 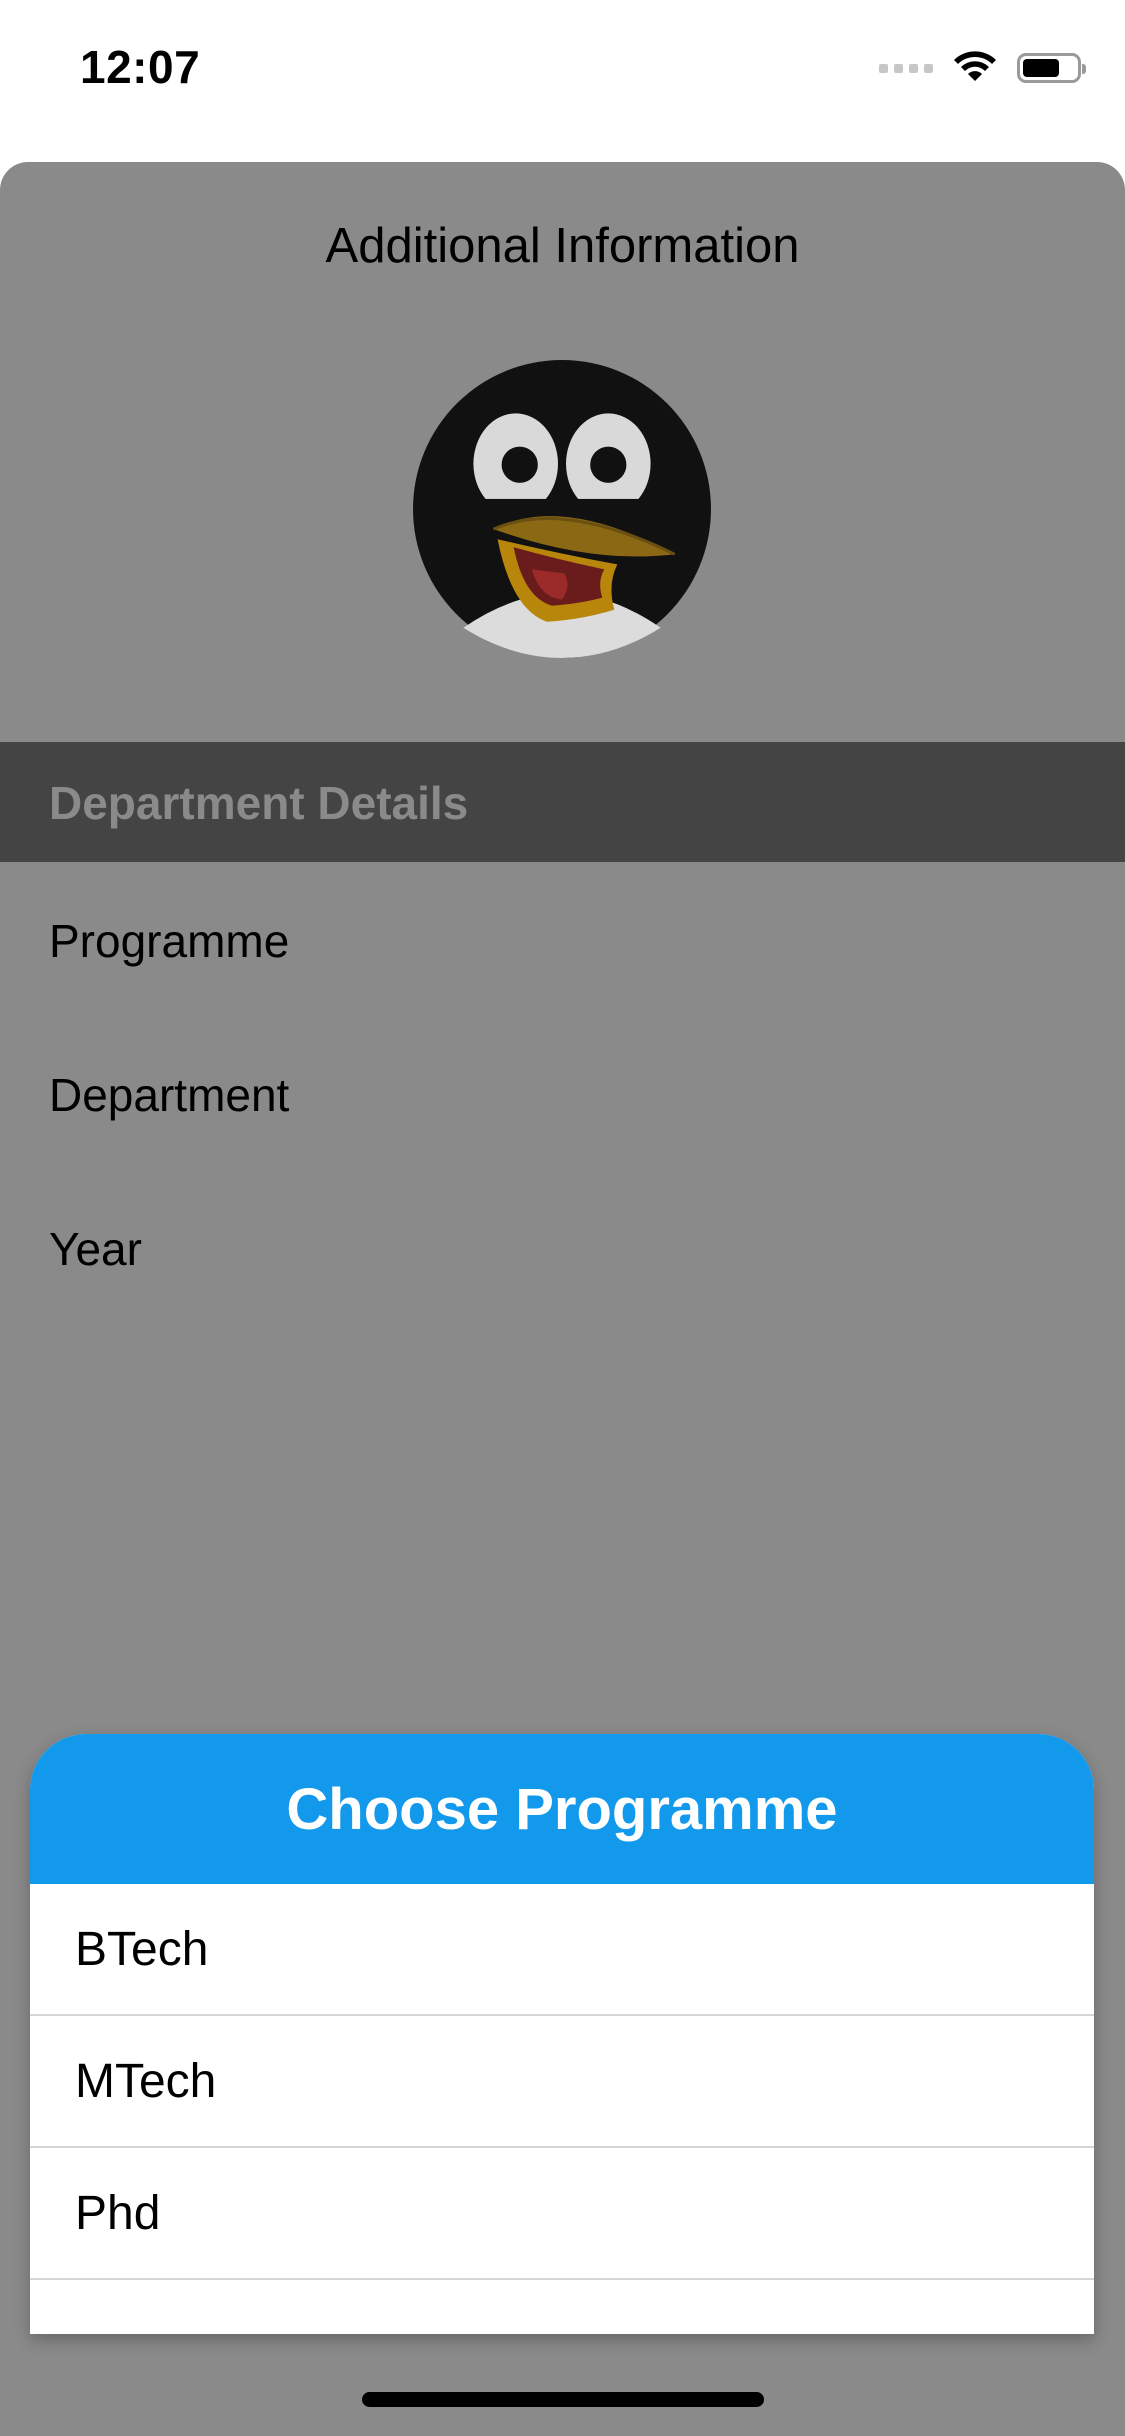 I want to click on option-btech: BTech, so click(x=562, y=1950).